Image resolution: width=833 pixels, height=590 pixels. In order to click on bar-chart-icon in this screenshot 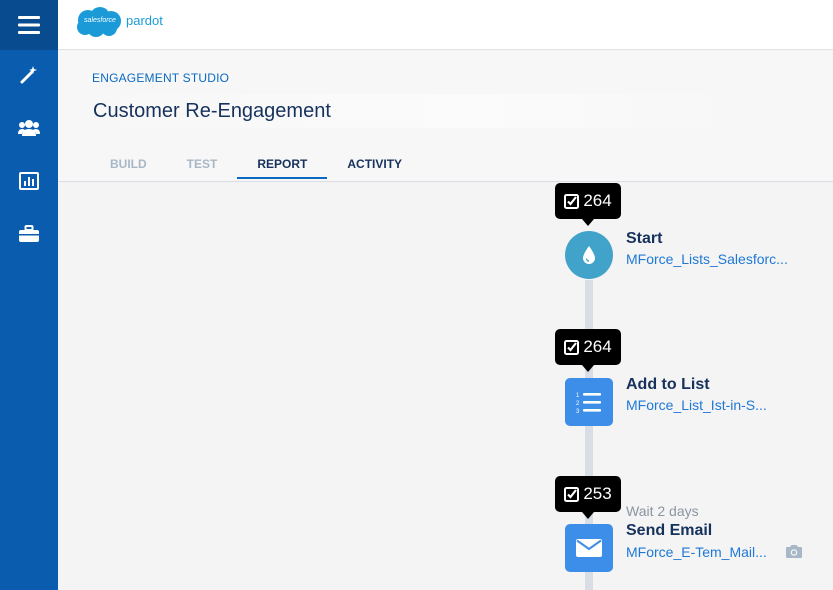, I will do `click(29, 181)`.